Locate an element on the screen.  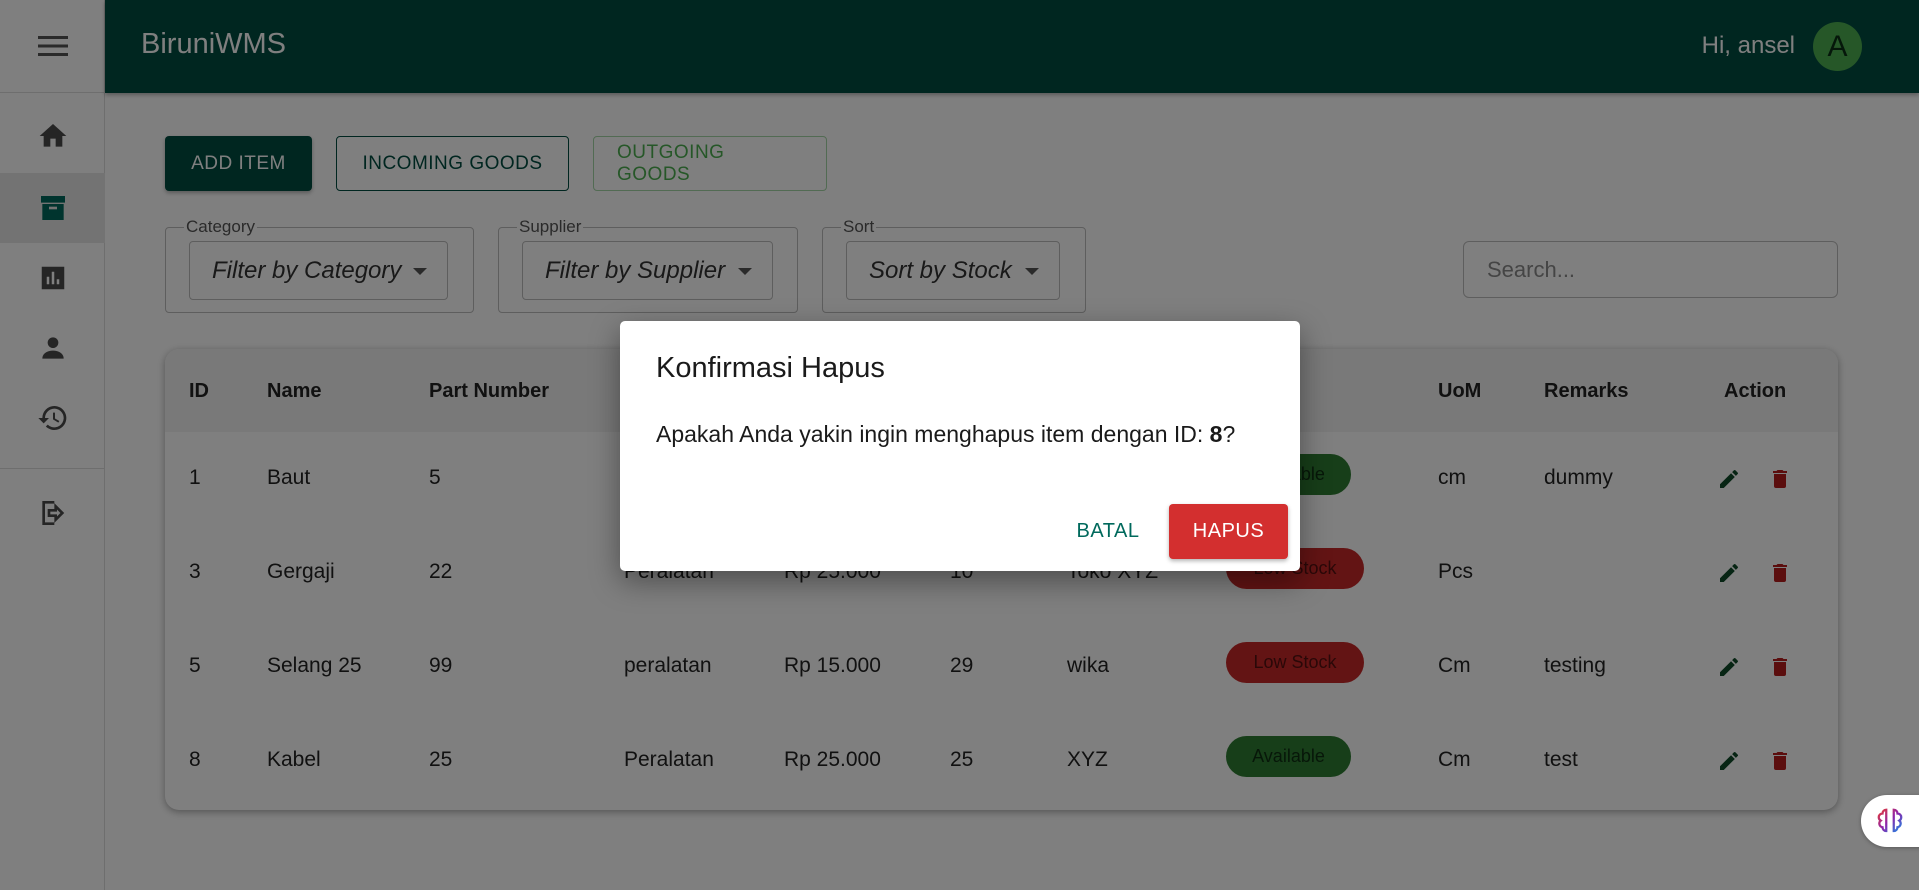
dialog-message-suffix: ? is located at coordinates (1229, 434).